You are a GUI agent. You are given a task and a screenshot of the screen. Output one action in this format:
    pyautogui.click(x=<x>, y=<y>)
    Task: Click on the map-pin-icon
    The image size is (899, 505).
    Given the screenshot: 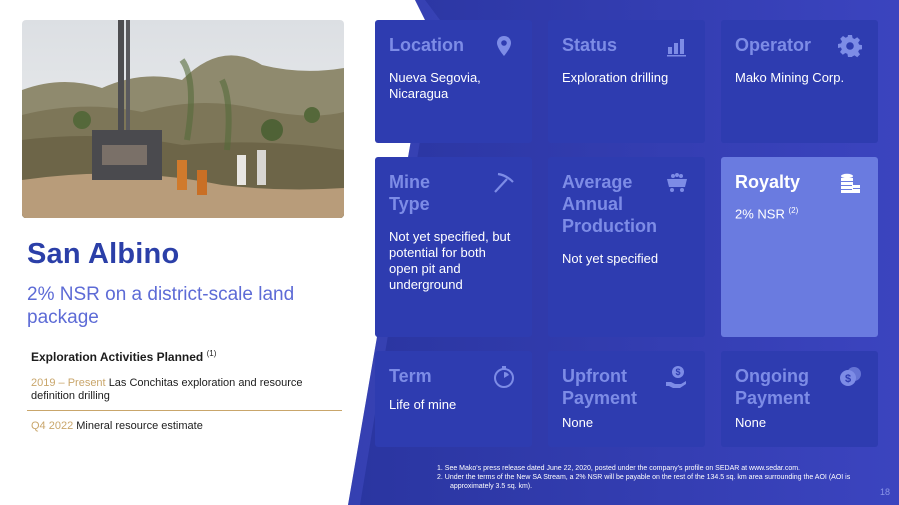 What is the action you would take?
    pyautogui.click(x=504, y=46)
    